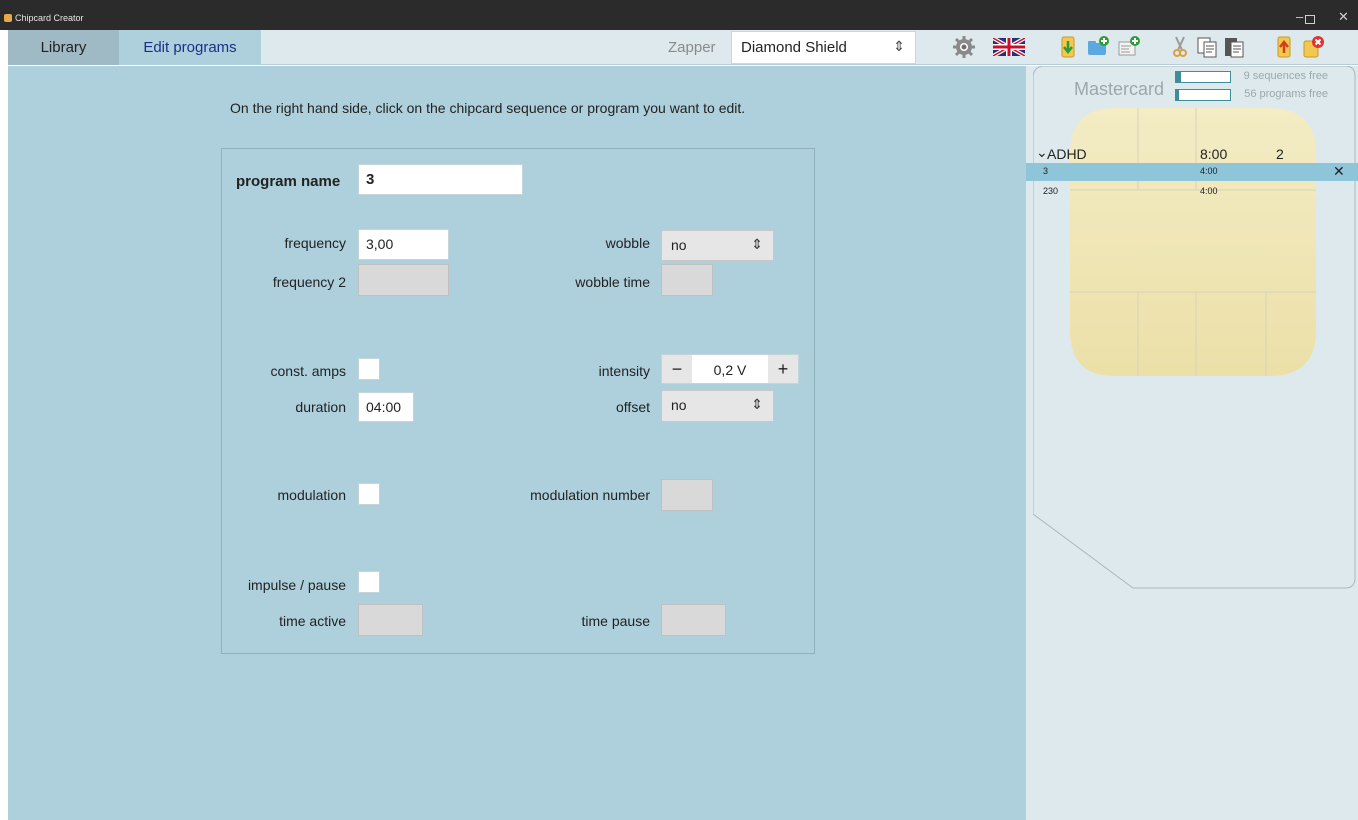  Describe the element at coordinates (1068, 47) in the screenshot. I see `import-icon` at that location.